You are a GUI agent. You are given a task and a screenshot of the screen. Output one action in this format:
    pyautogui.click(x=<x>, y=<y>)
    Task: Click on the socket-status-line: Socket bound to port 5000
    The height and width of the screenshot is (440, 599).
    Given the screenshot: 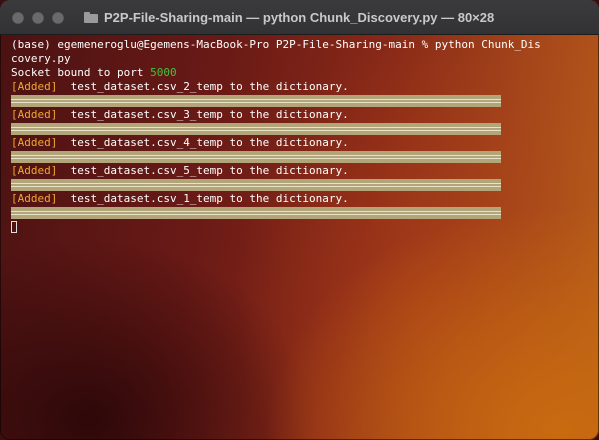 What is the action you would take?
    pyautogui.click(x=301, y=73)
    